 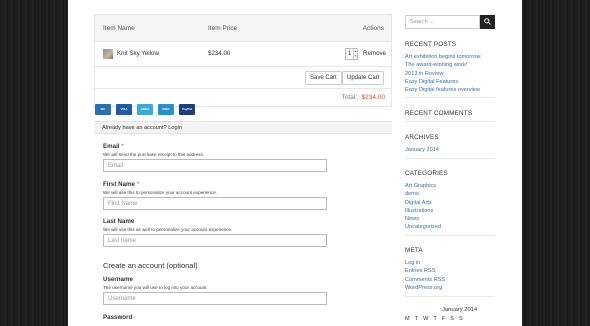 I want to click on amex-icon: AMEX, so click(x=145, y=109).